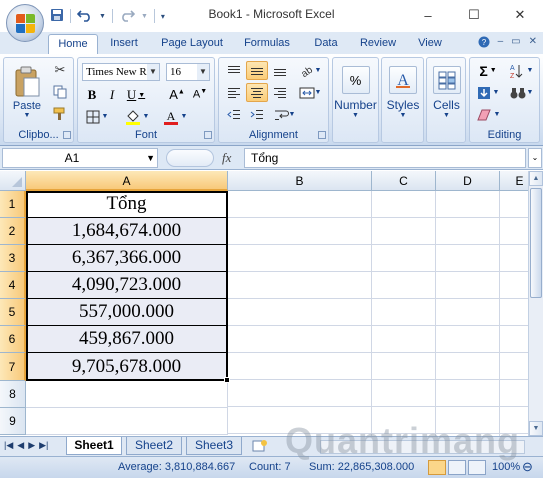  What do you see at coordinates (260, 446) in the screenshot?
I see `insert-sheet-icon` at bounding box center [260, 446].